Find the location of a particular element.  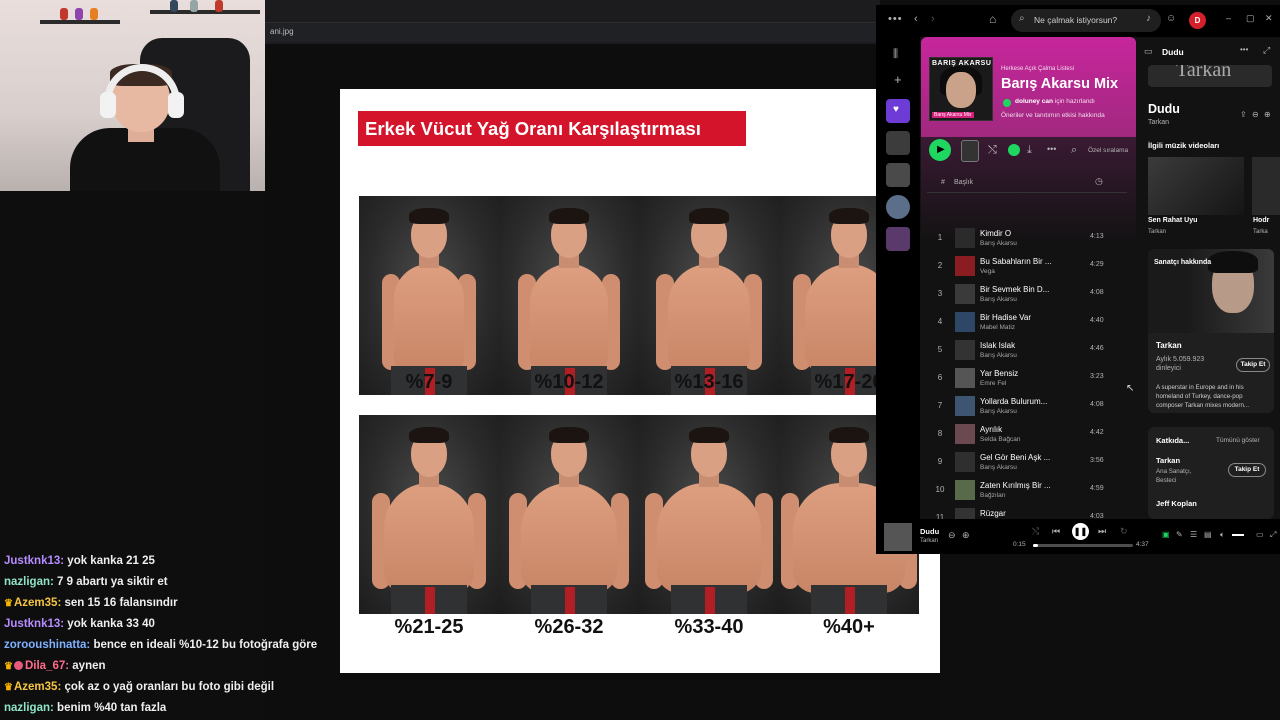

video2-title: Hodr is located at coordinates (1261, 220).